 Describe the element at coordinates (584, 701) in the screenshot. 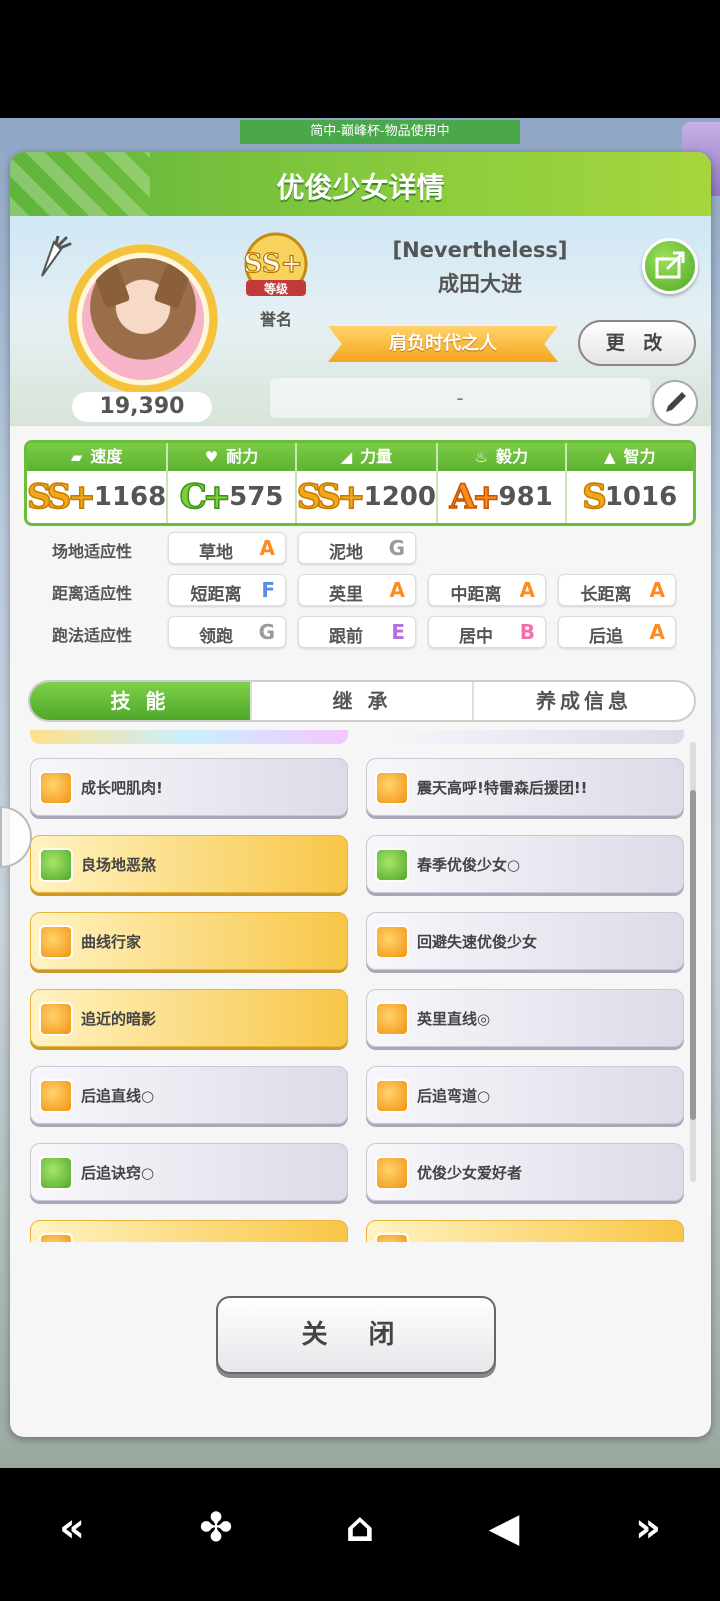

I see `tab-training-info: 养成信息` at that location.